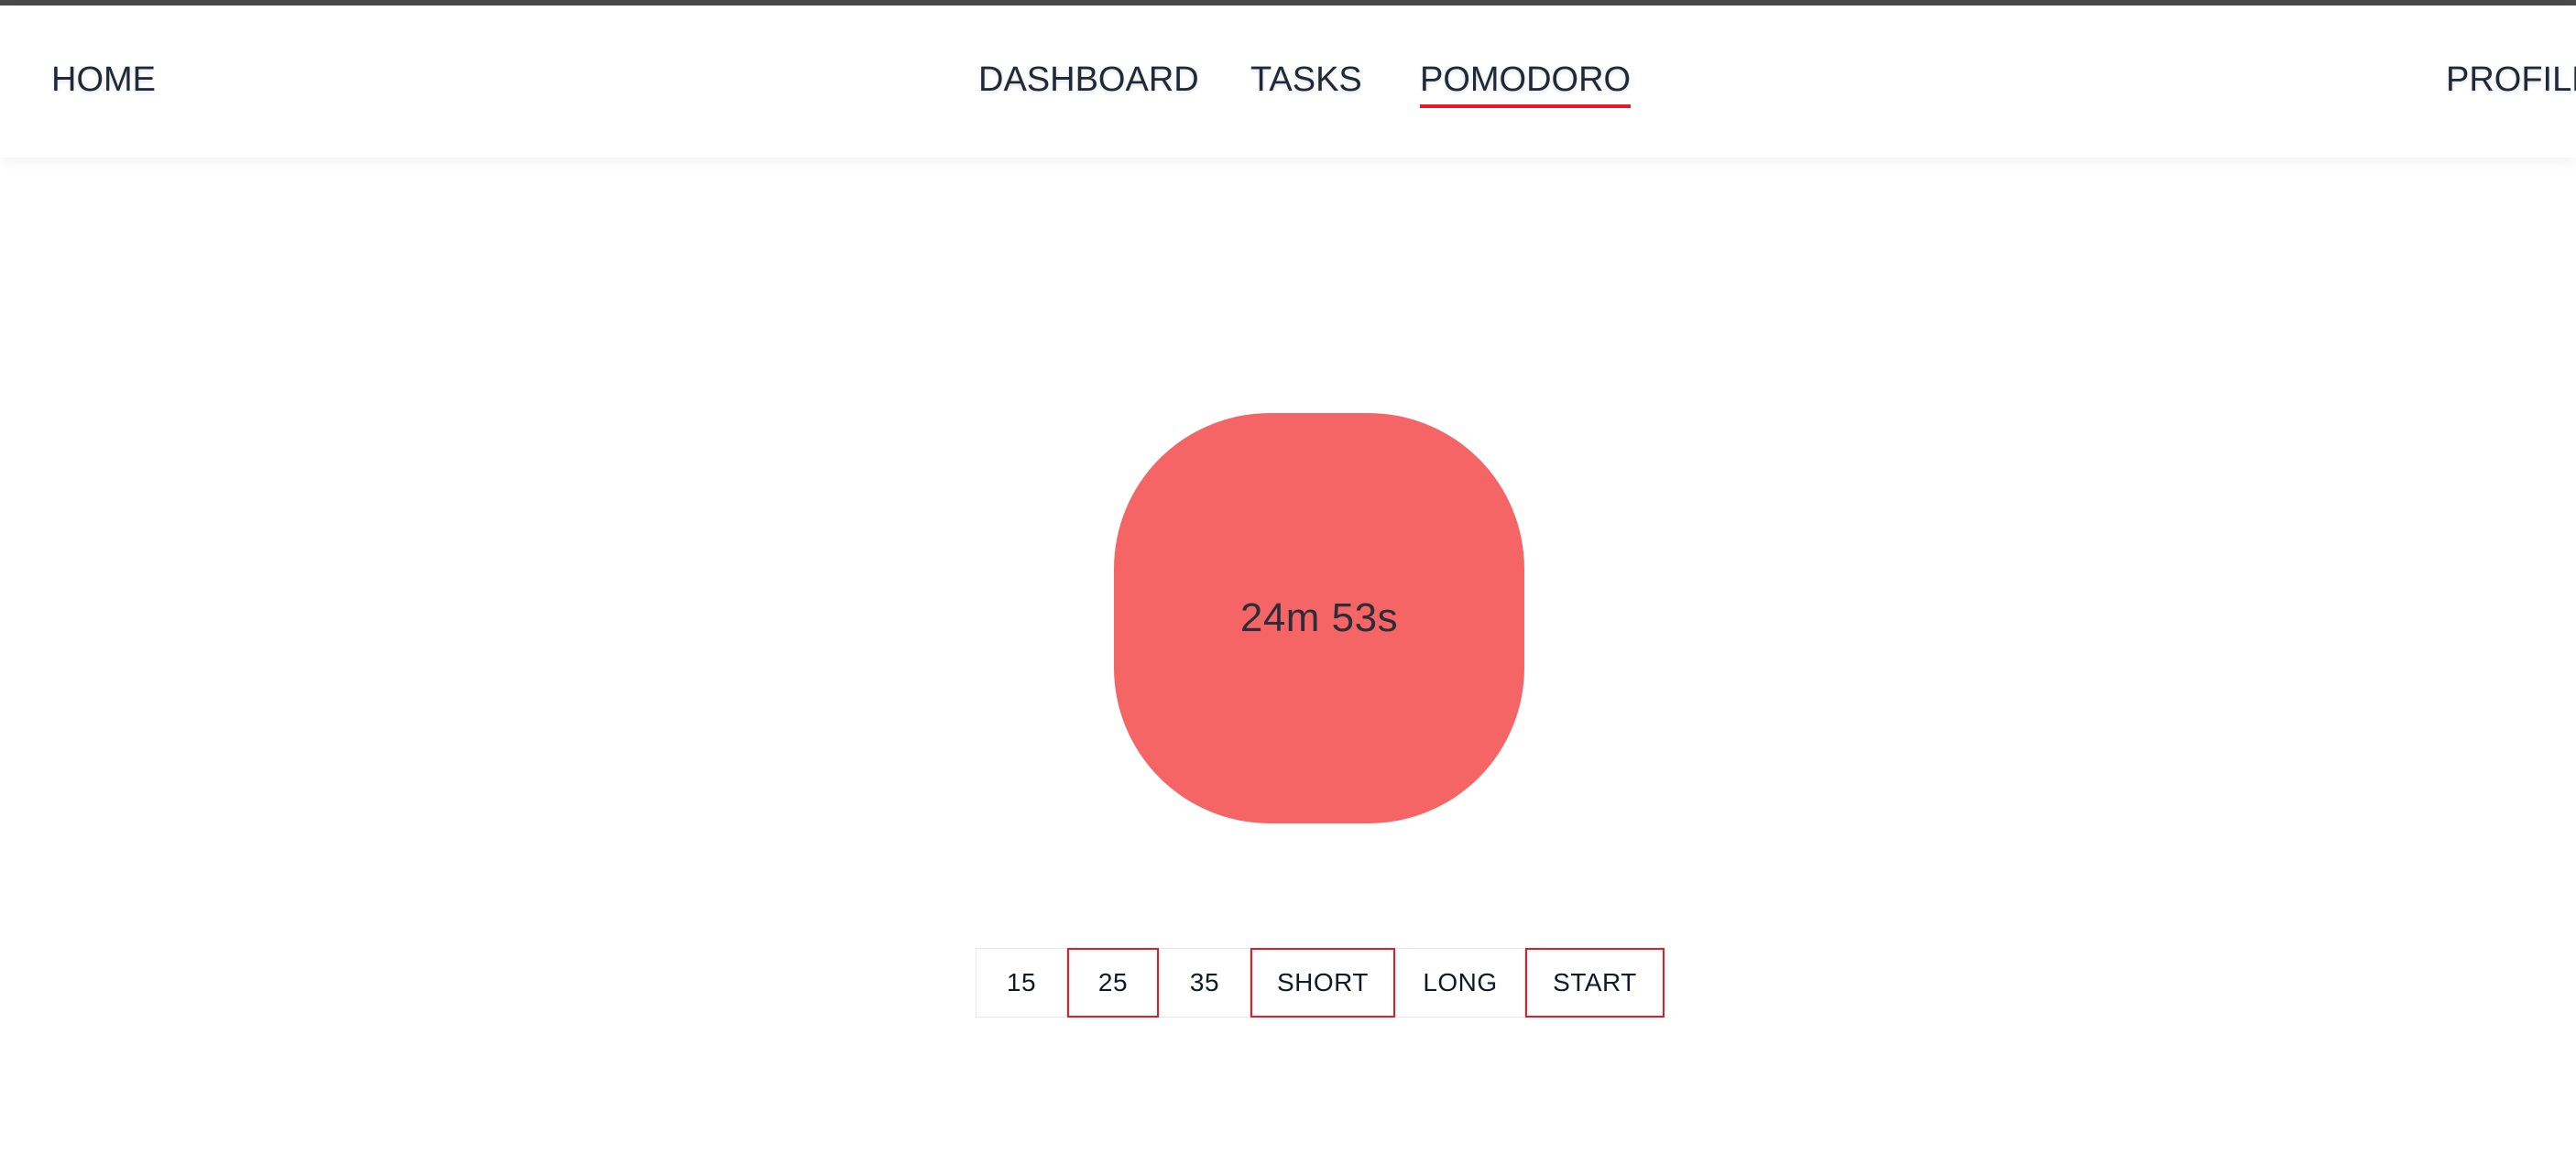 Image resolution: width=2576 pixels, height=1176 pixels. Describe the element at coordinates (1460, 983) in the screenshot. I see `long-break-button: LONG` at that location.